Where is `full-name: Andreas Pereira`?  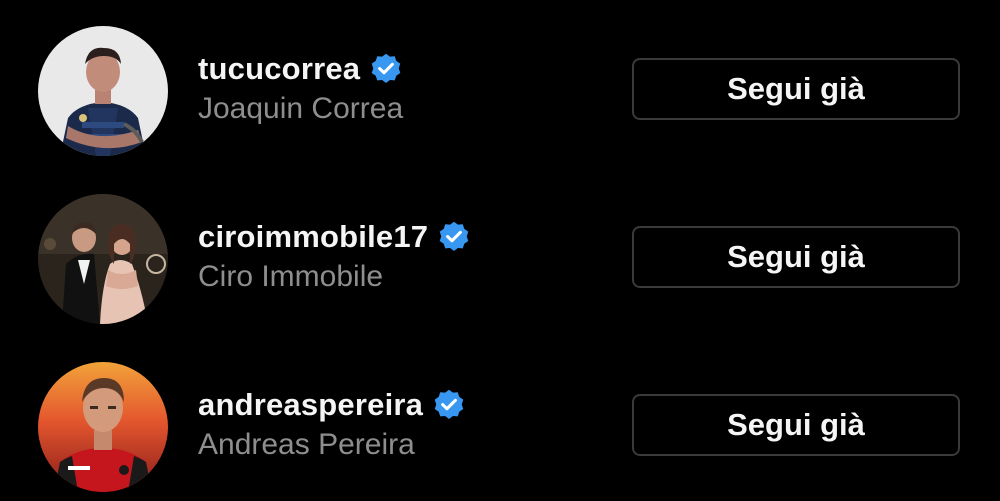 full-name: Andreas Pereira is located at coordinates (306, 444).